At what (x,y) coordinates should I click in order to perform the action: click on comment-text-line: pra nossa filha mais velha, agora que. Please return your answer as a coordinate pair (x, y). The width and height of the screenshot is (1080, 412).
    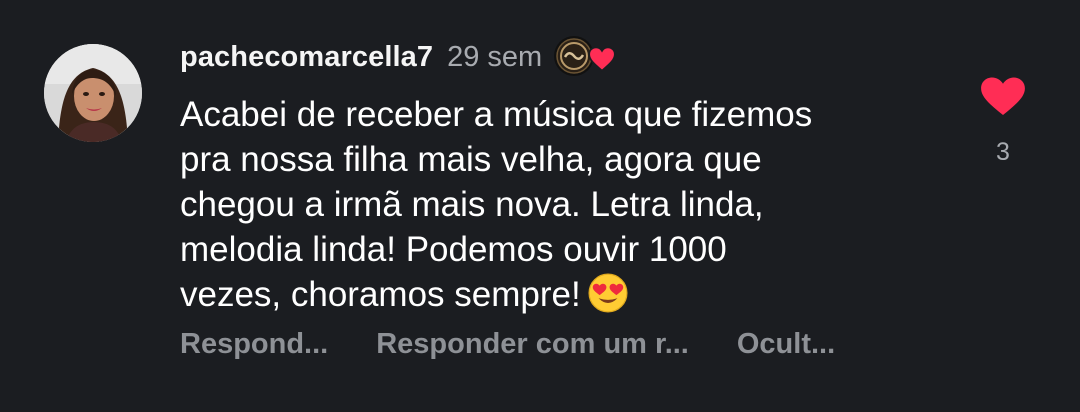
    Looking at the image, I should click on (471, 159).